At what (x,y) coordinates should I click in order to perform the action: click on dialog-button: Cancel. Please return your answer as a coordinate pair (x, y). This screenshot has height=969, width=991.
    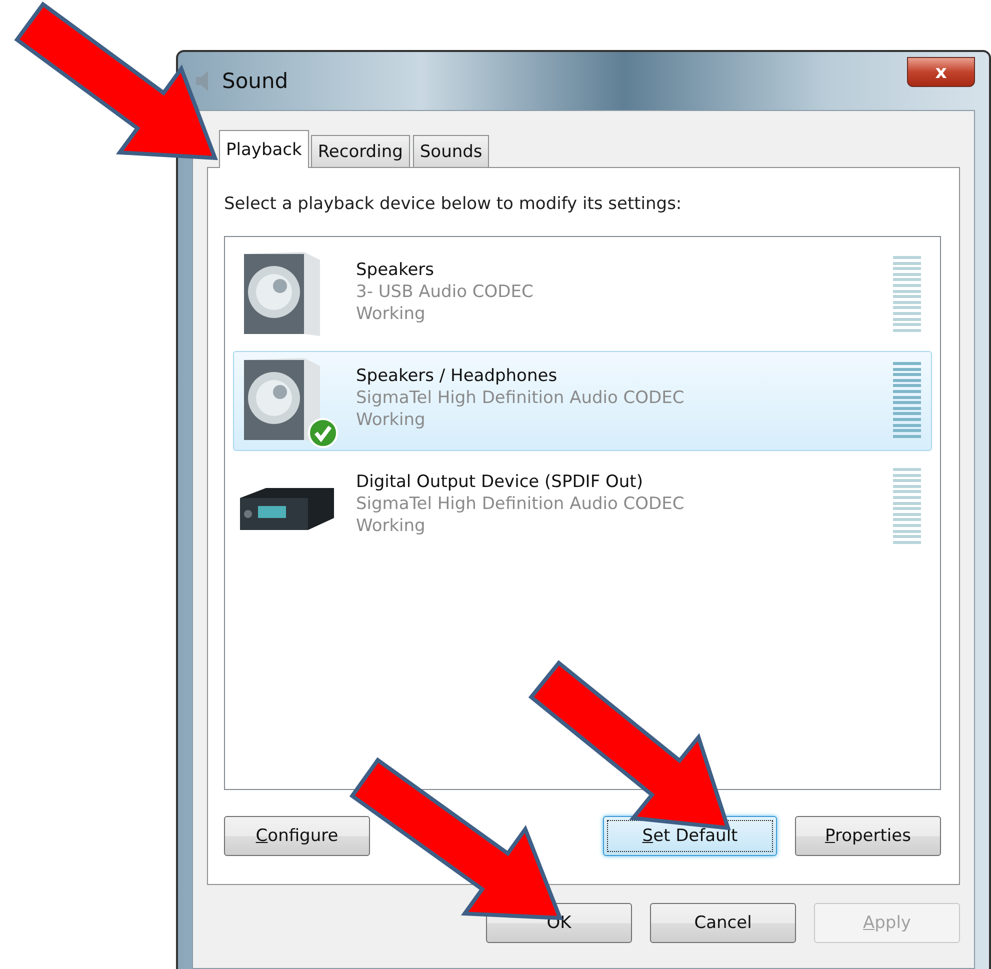
    Looking at the image, I should click on (723, 923).